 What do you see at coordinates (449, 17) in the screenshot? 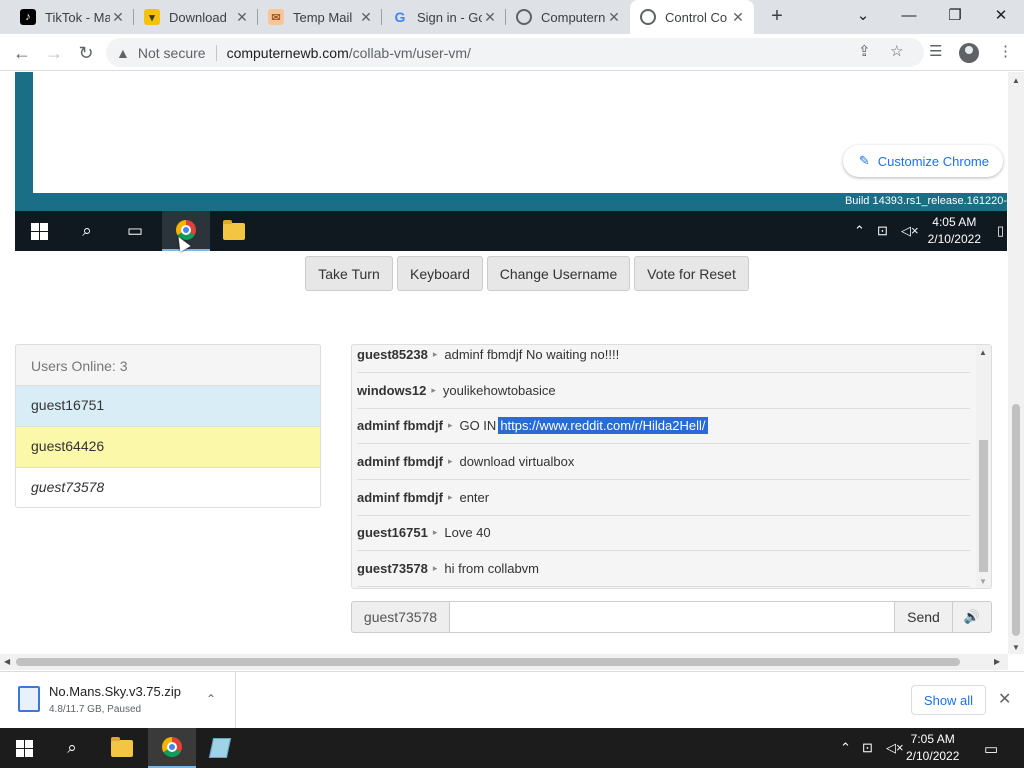
I see `tab-title: Sign in - Go` at bounding box center [449, 17].